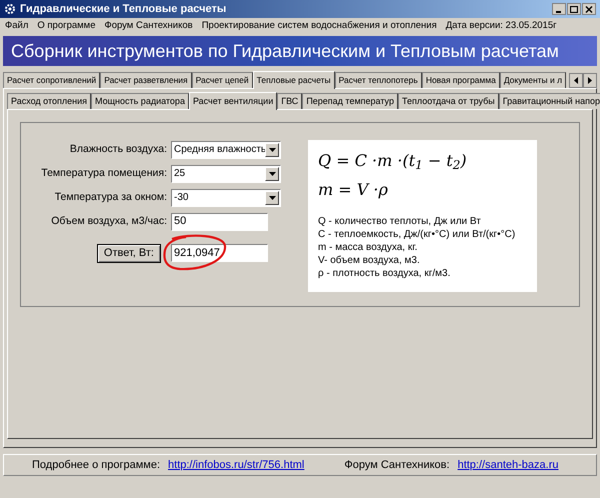  Describe the element at coordinates (448, 101) in the screenshot. I see `tab: Теплоотдача от трубы` at that location.